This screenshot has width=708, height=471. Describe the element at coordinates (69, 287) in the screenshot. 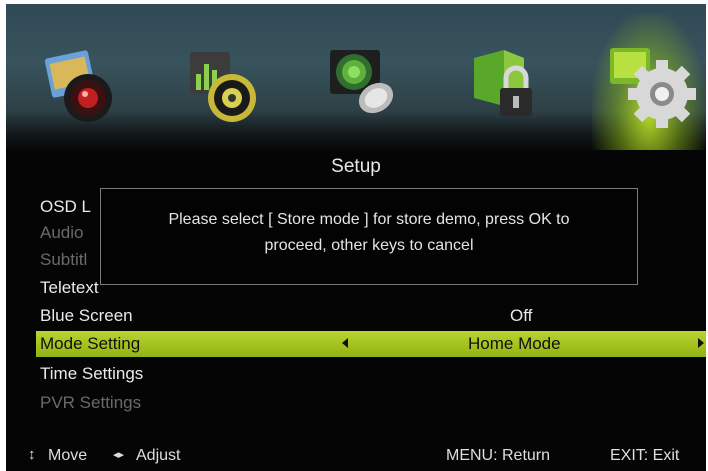

I see `menu-item-label: Teletext` at that location.